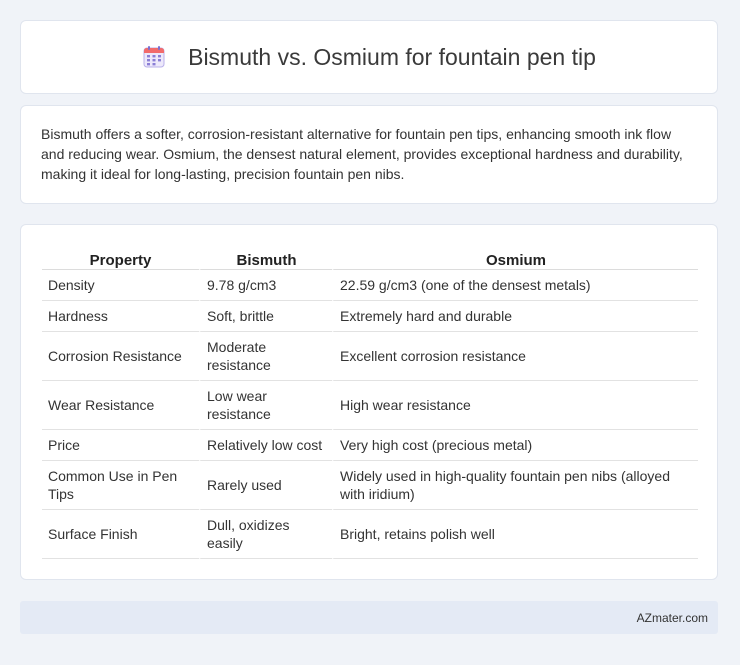 The width and height of the screenshot is (740, 665). Describe the element at coordinates (392, 56) in the screenshot. I see `page-title: Bismuth vs. Osmium for fountain pen tip` at that location.